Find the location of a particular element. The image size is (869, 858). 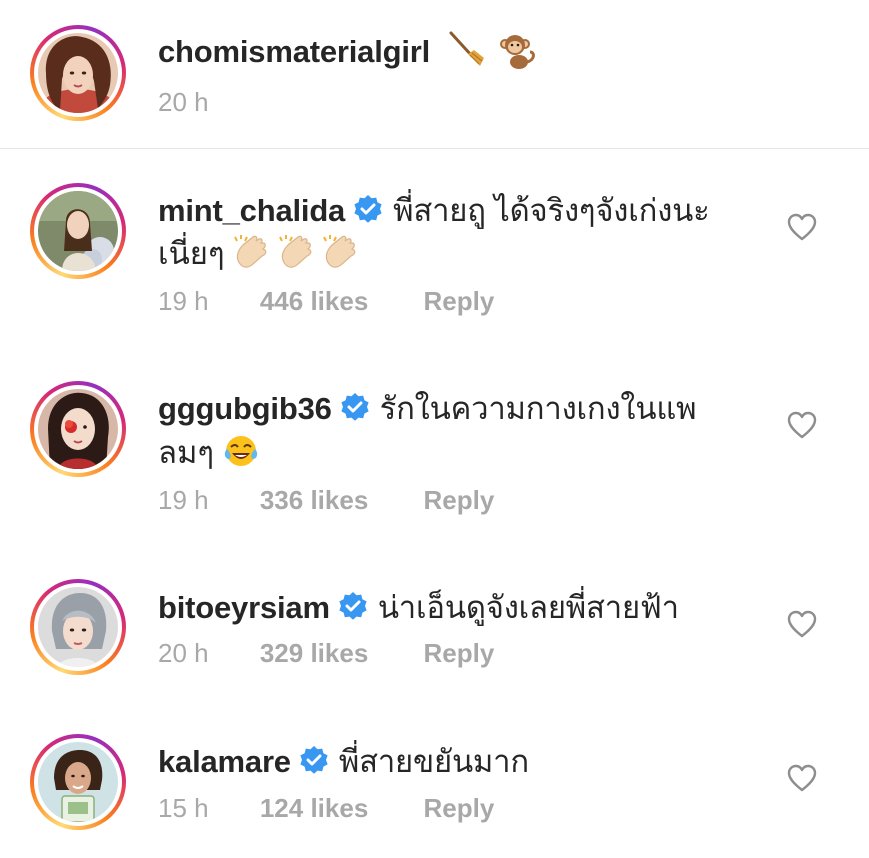

comment-text: รักในความกางเกงในแพ is located at coordinates (538, 408).